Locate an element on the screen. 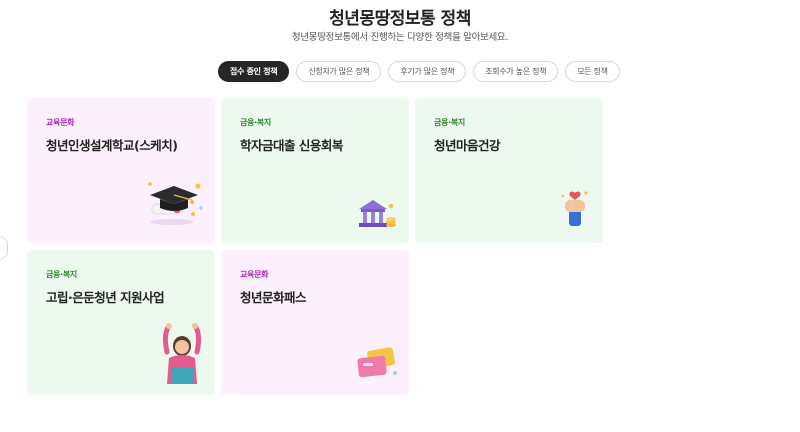 Image resolution: width=800 pixels, height=432 pixels. person-stretching-icon is located at coordinates (182, 353).